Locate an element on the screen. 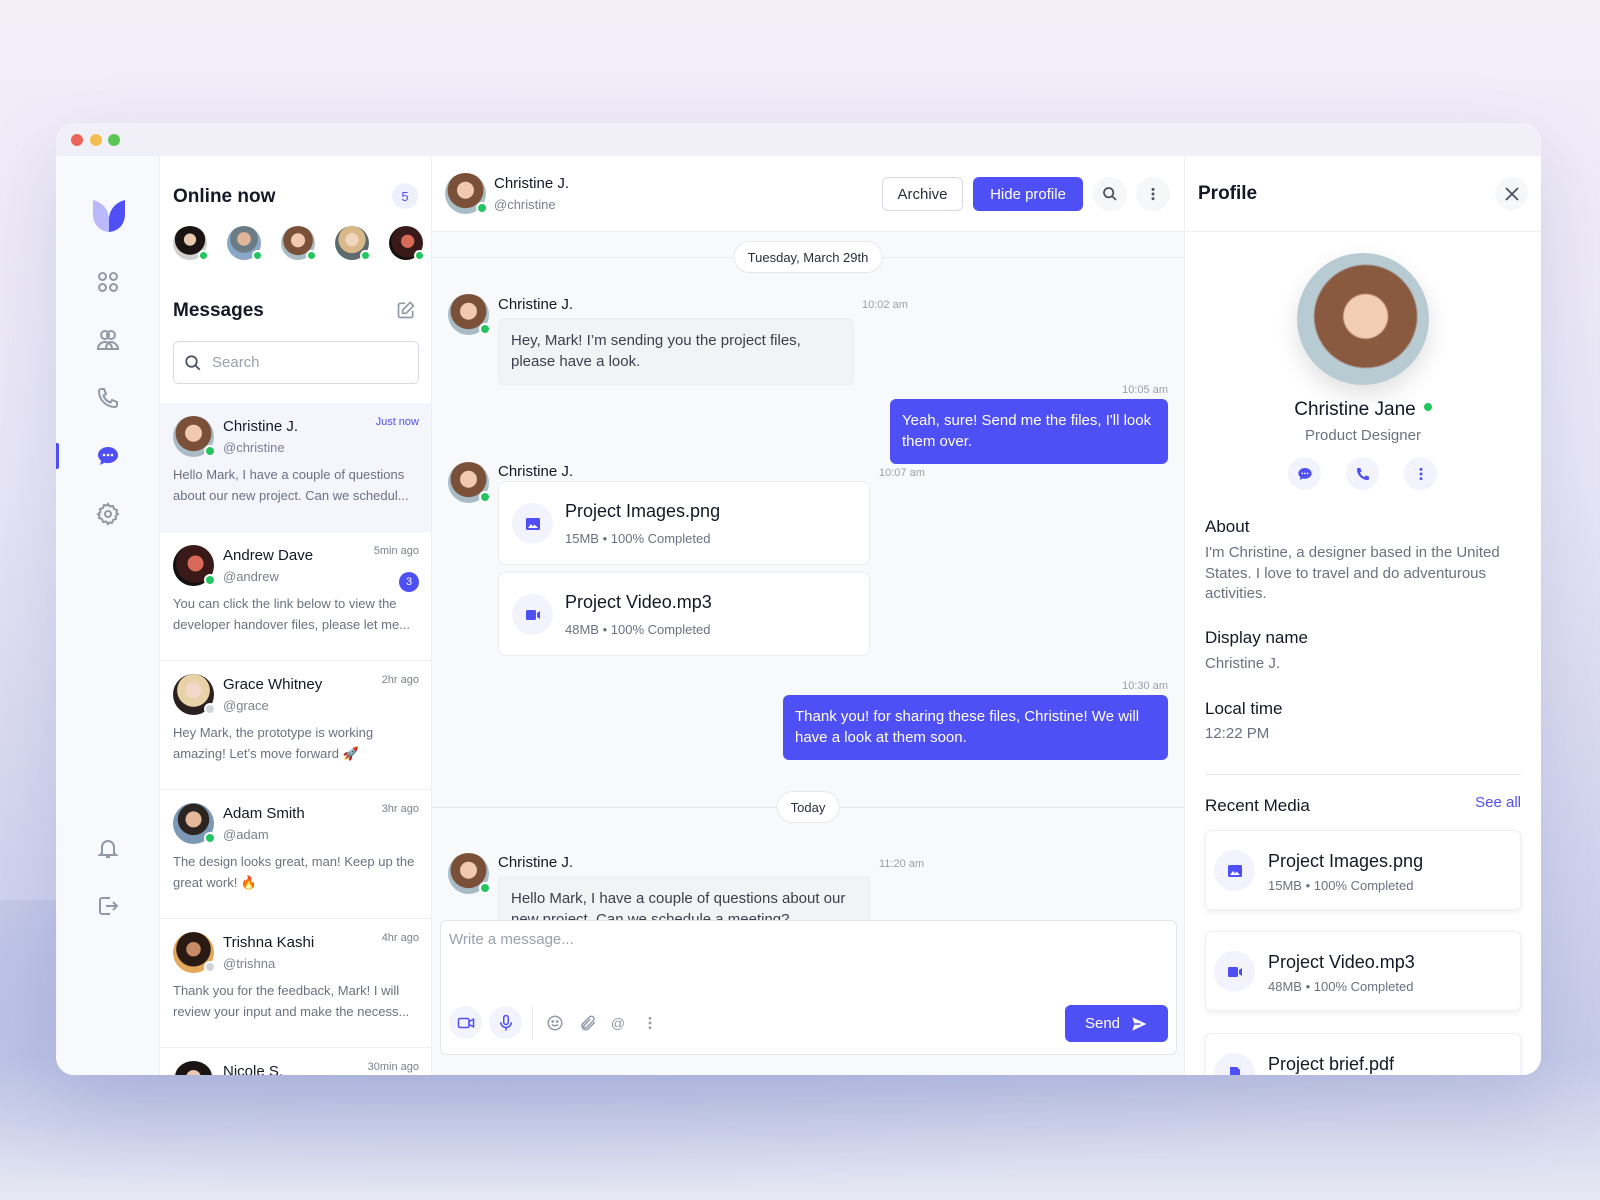  profile-call-button is located at coordinates (1362, 473).